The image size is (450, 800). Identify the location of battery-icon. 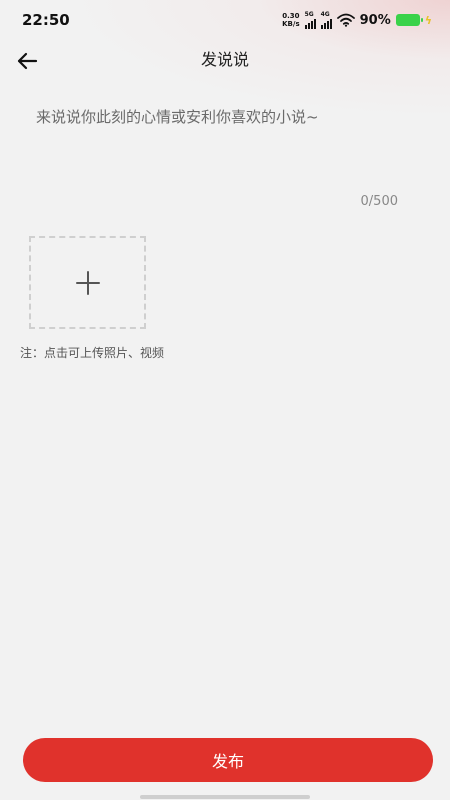
(409, 20).